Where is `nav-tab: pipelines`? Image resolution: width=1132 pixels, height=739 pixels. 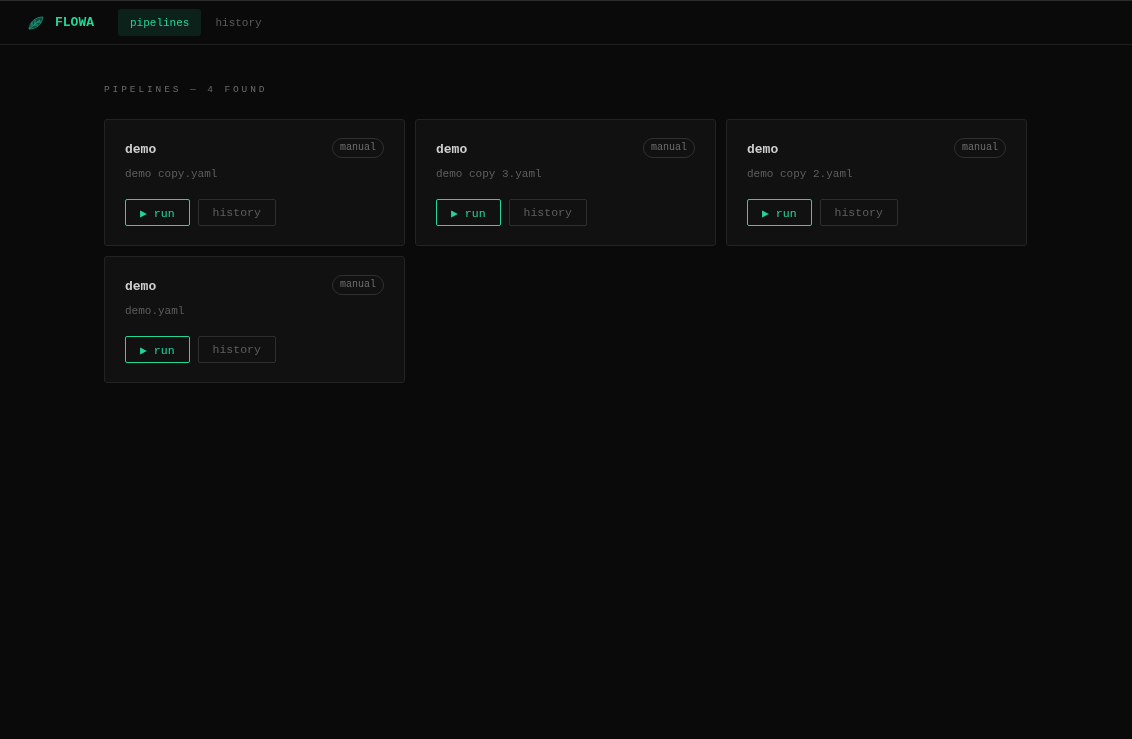
nav-tab: pipelines is located at coordinates (160, 22).